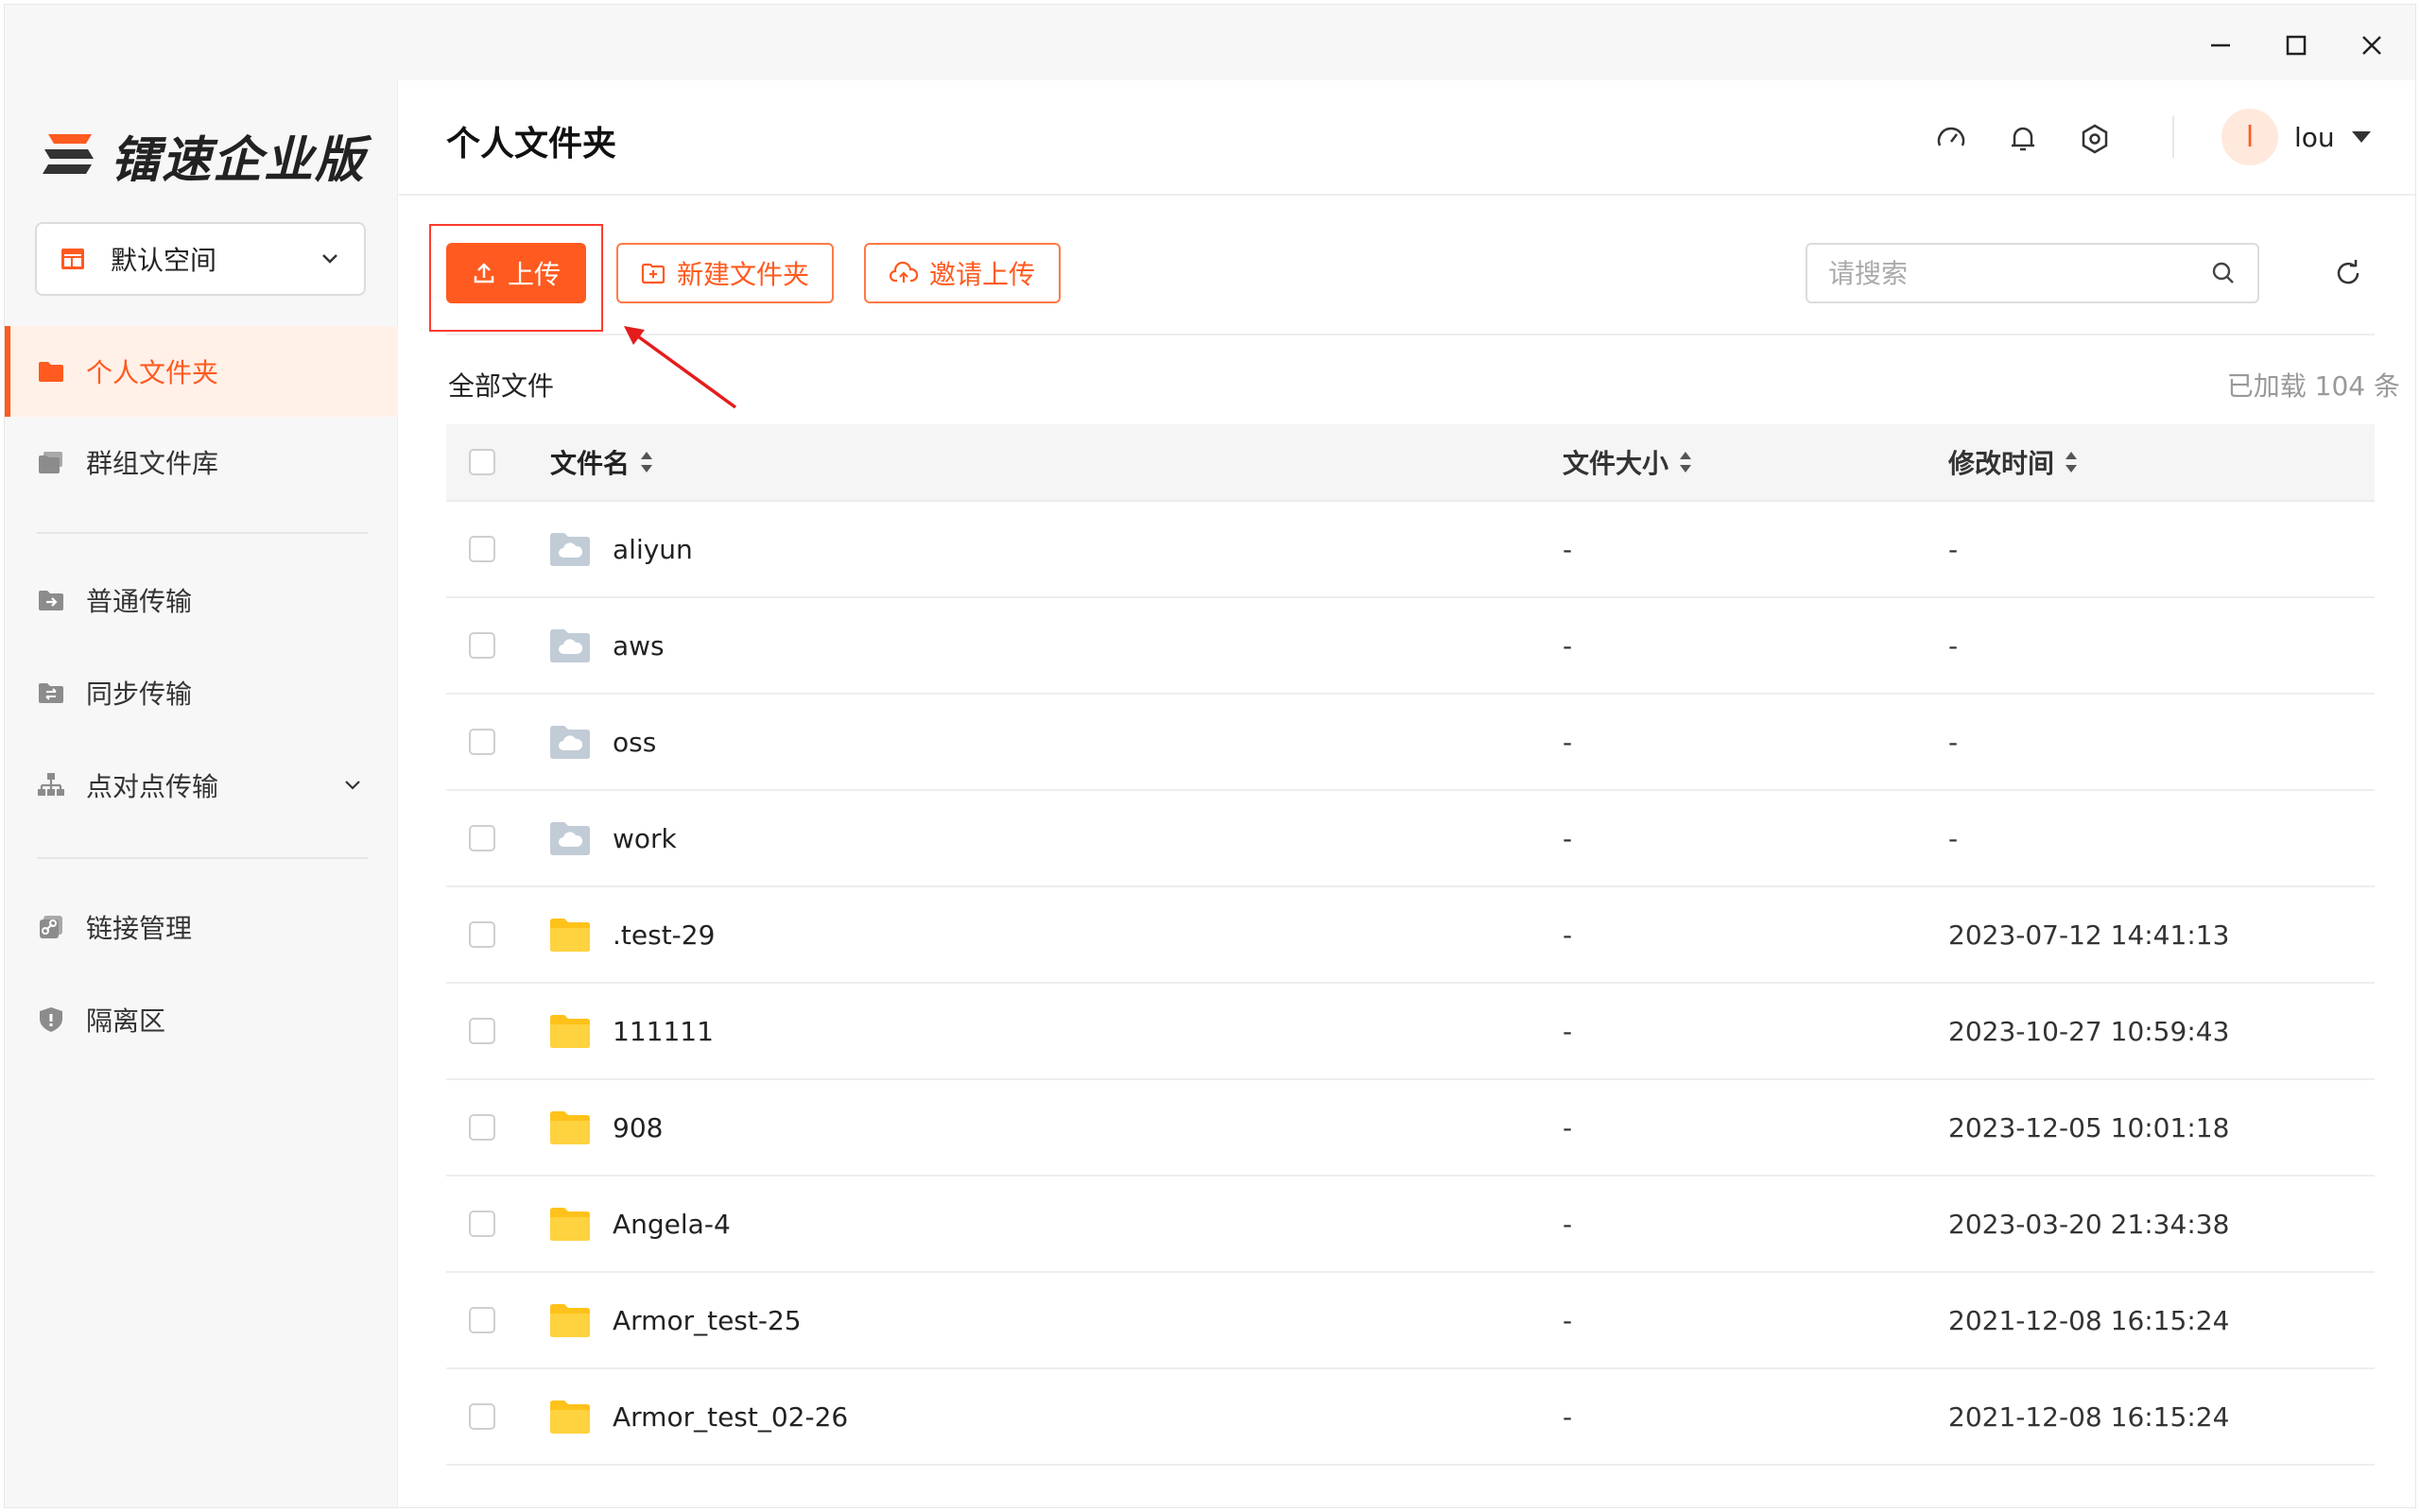 This screenshot has width=2420, height=1512. Describe the element at coordinates (201, 371) in the screenshot. I see `sidebar-item-personal-folder: 个人文件夹` at that location.